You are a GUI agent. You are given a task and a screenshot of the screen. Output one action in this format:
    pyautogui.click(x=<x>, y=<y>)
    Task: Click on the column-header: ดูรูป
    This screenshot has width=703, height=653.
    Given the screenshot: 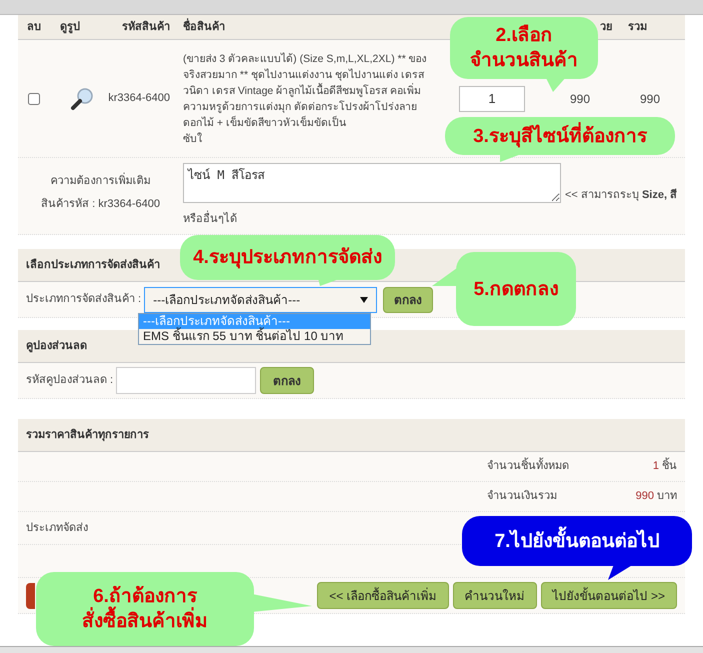 What is the action you would take?
    pyautogui.click(x=70, y=28)
    